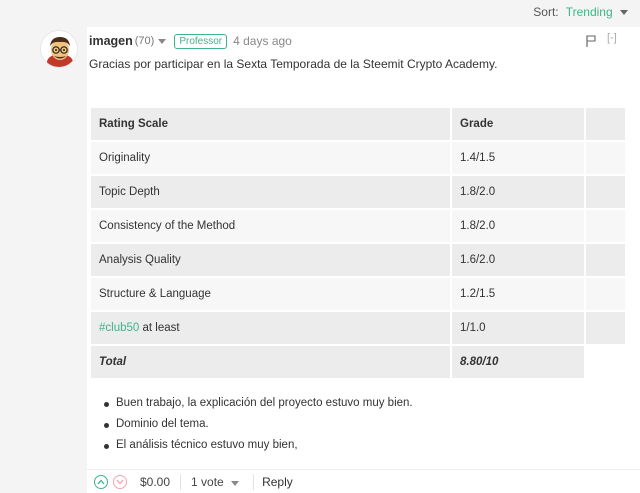 This screenshot has height=493, width=640. Describe the element at coordinates (270, 294) in the screenshot. I see `criterion-label: Structure & Language` at that location.